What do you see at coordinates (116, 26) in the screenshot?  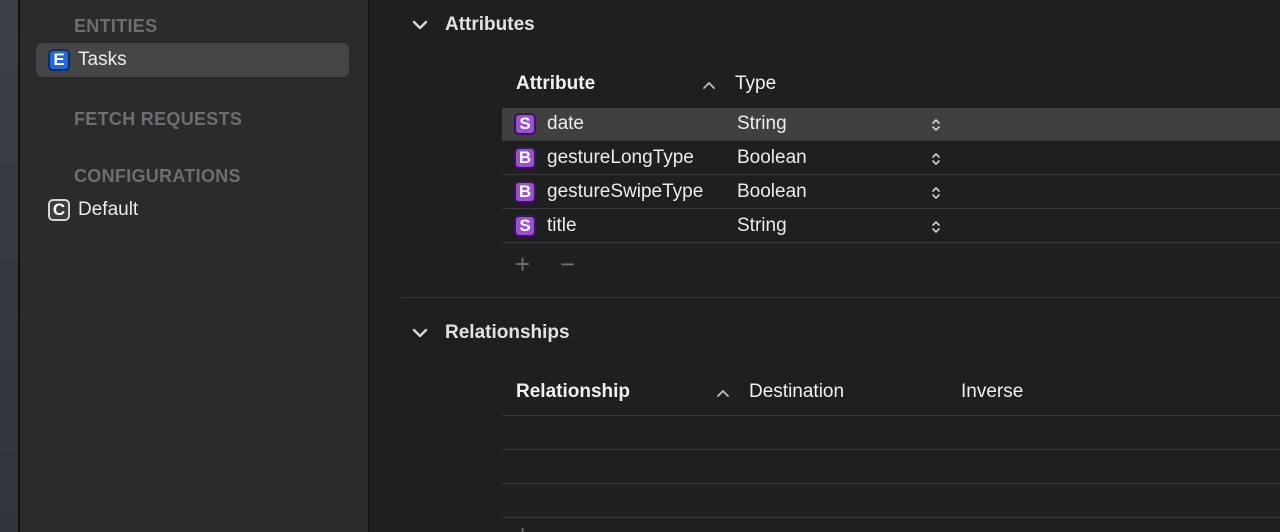 I see `entities-header: ENTITIES` at bounding box center [116, 26].